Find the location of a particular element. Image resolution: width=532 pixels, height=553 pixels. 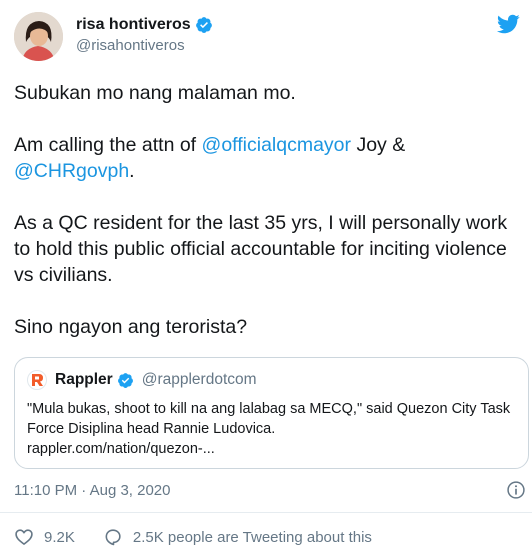

tweeting-about-this-text: 2.5K people are Tweeting about this is located at coordinates (252, 537).